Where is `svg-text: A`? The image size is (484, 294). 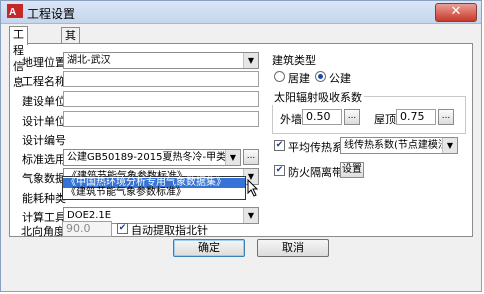 svg-text: A is located at coordinates (12, 12).